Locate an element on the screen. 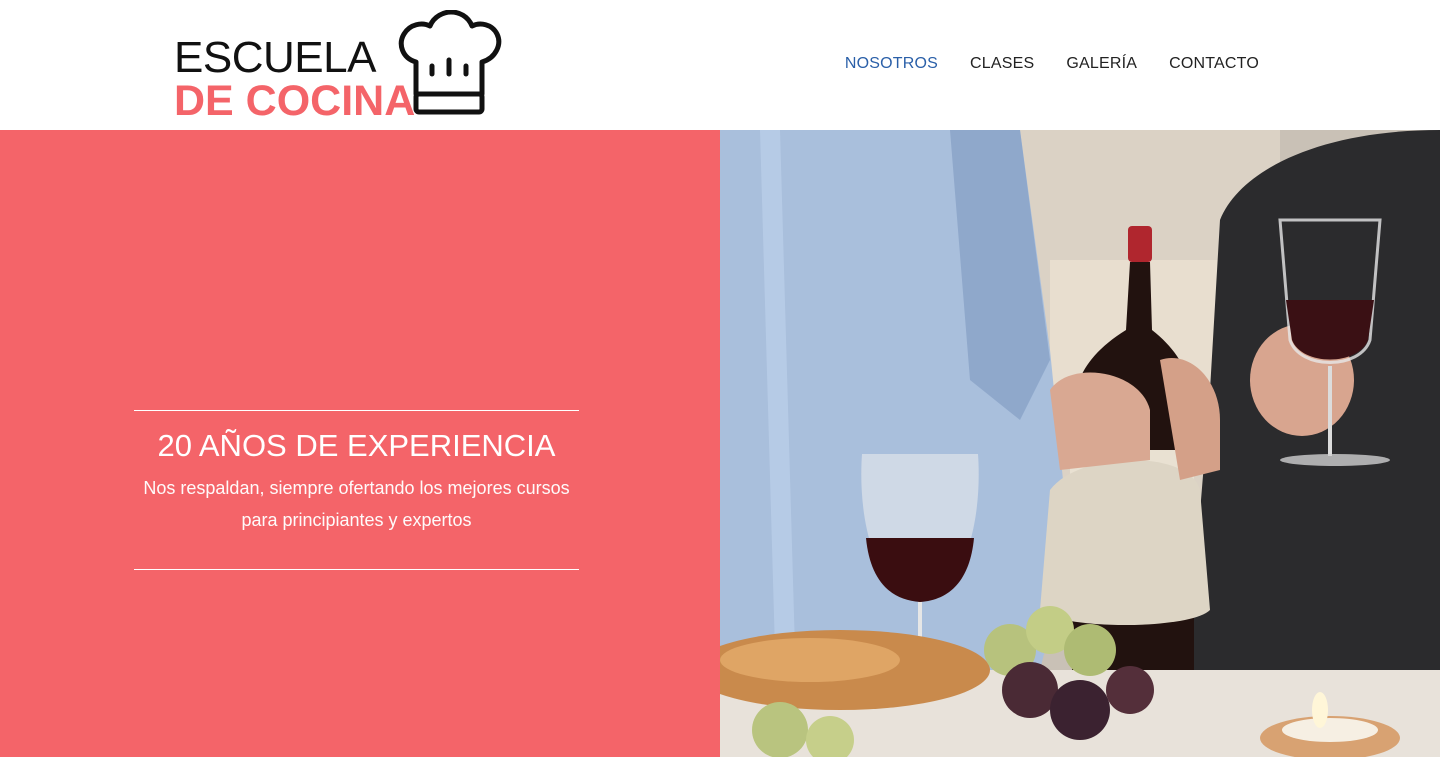 The height and width of the screenshot is (757, 1440). nav-item-clases: CLASES is located at coordinates (1002, 64).